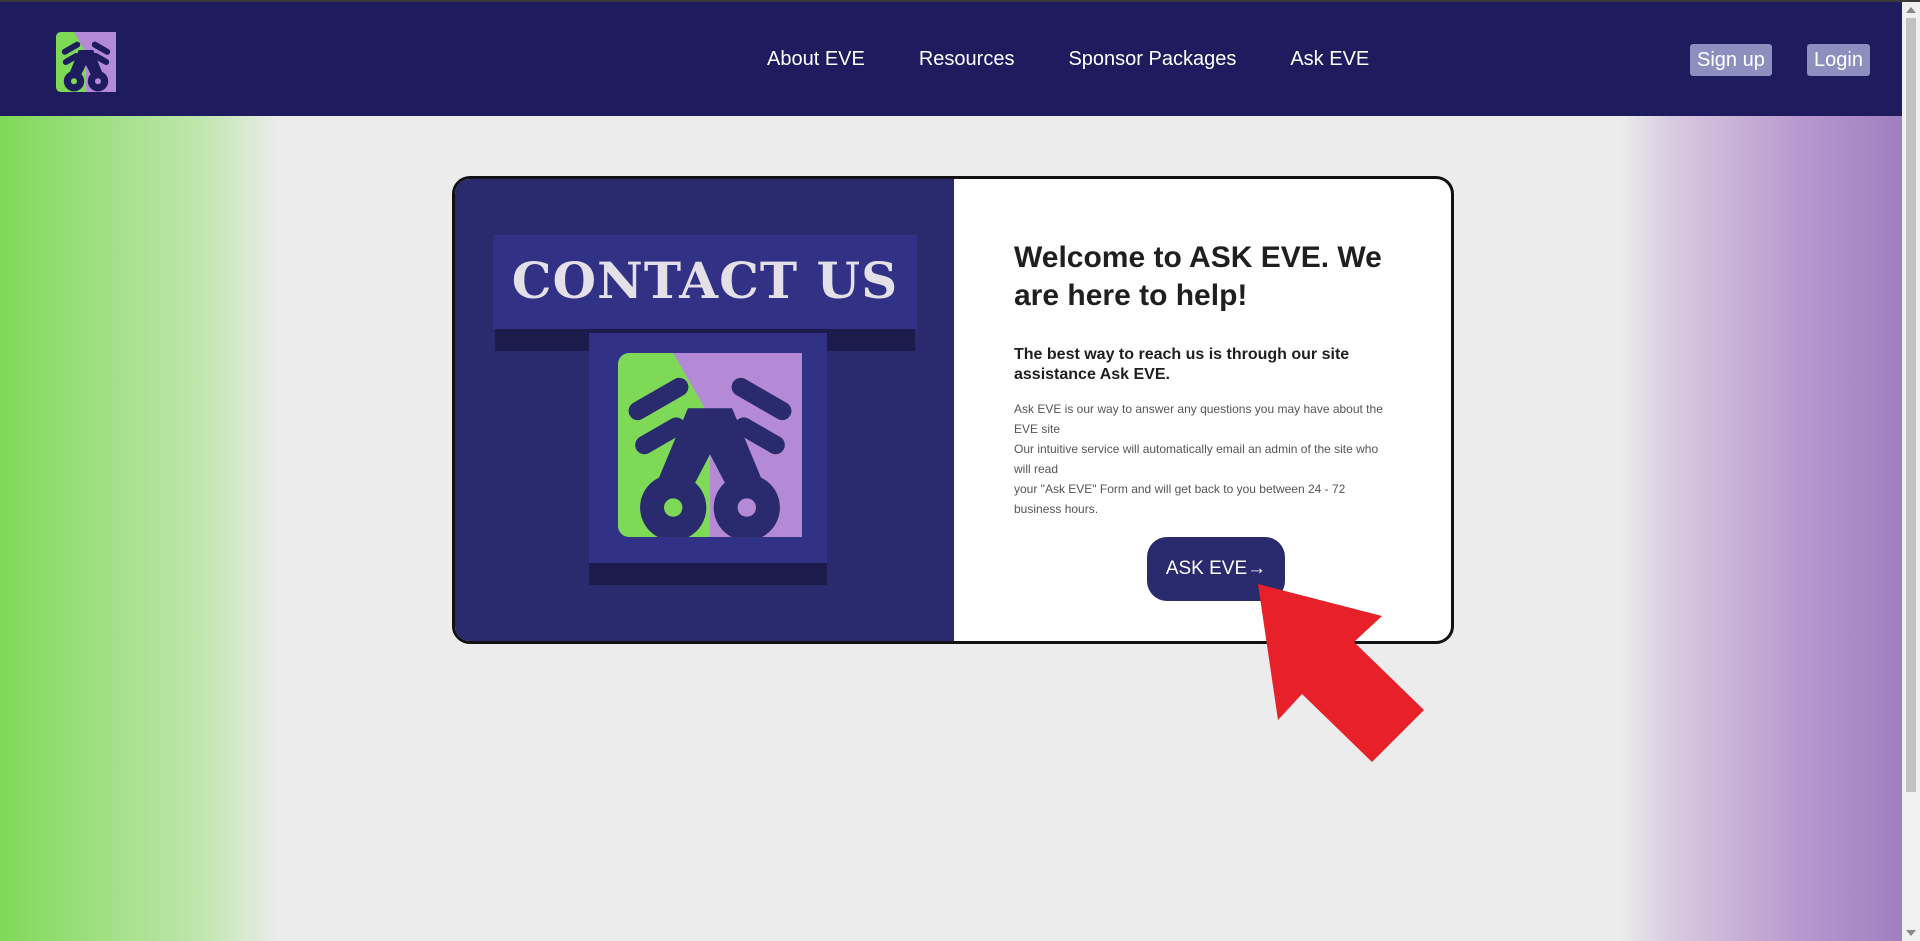  I want to click on logo-block, so click(708, 448).